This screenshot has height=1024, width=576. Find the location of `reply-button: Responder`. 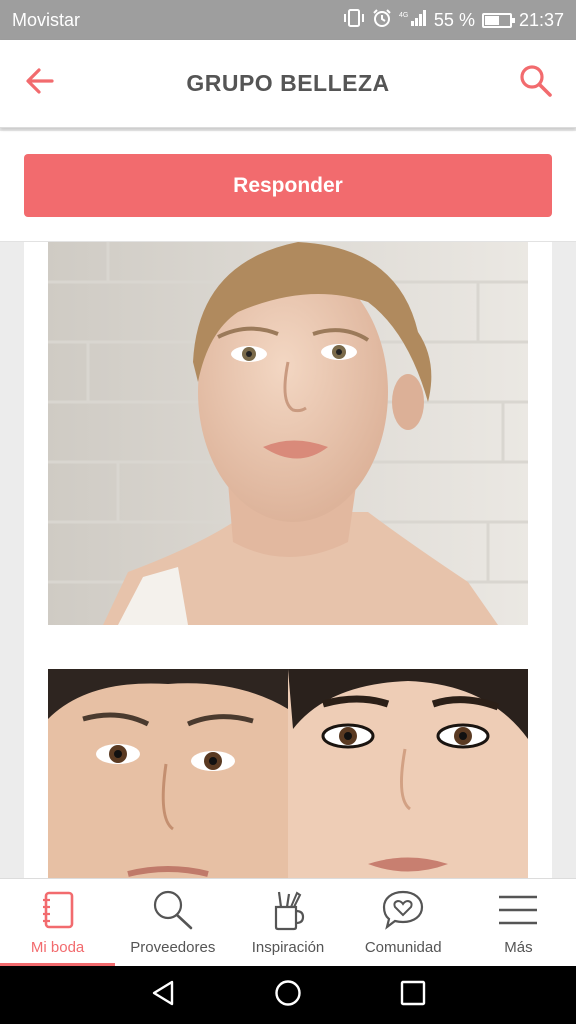

reply-button: Responder is located at coordinates (288, 185).